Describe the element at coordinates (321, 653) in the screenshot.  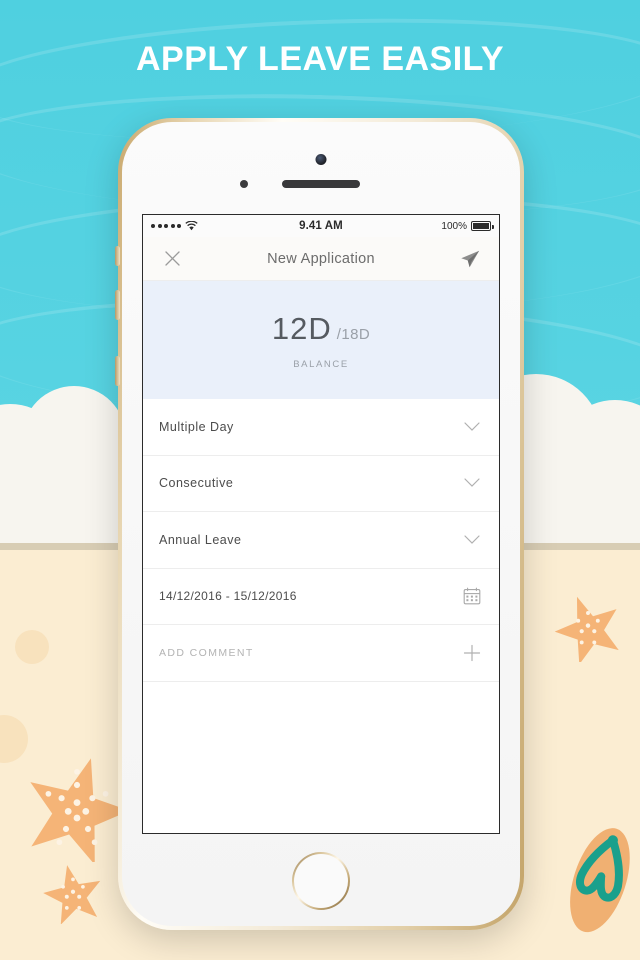
I see `row-add-comment: ADD COMMENT` at that location.